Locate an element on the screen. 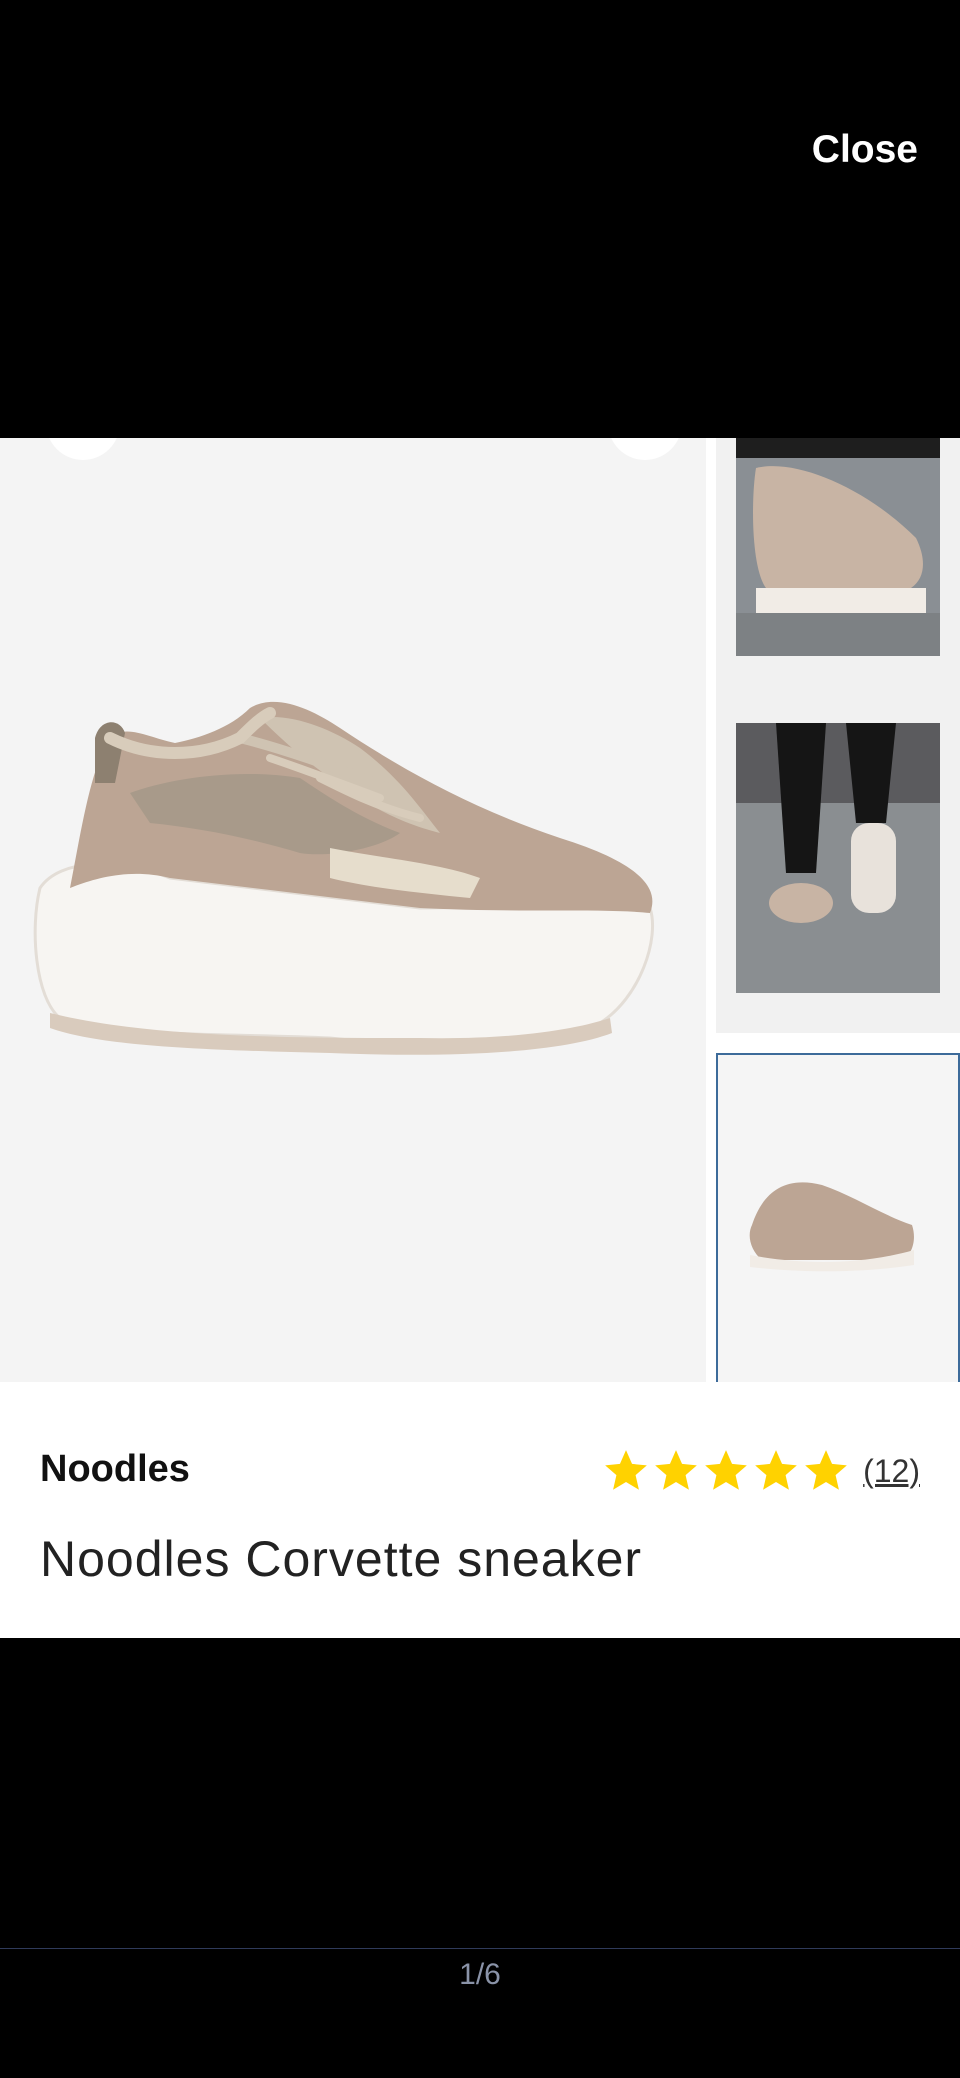 This screenshot has height=2078, width=960. sneaker-worn-back-view-photo is located at coordinates (838, 858).